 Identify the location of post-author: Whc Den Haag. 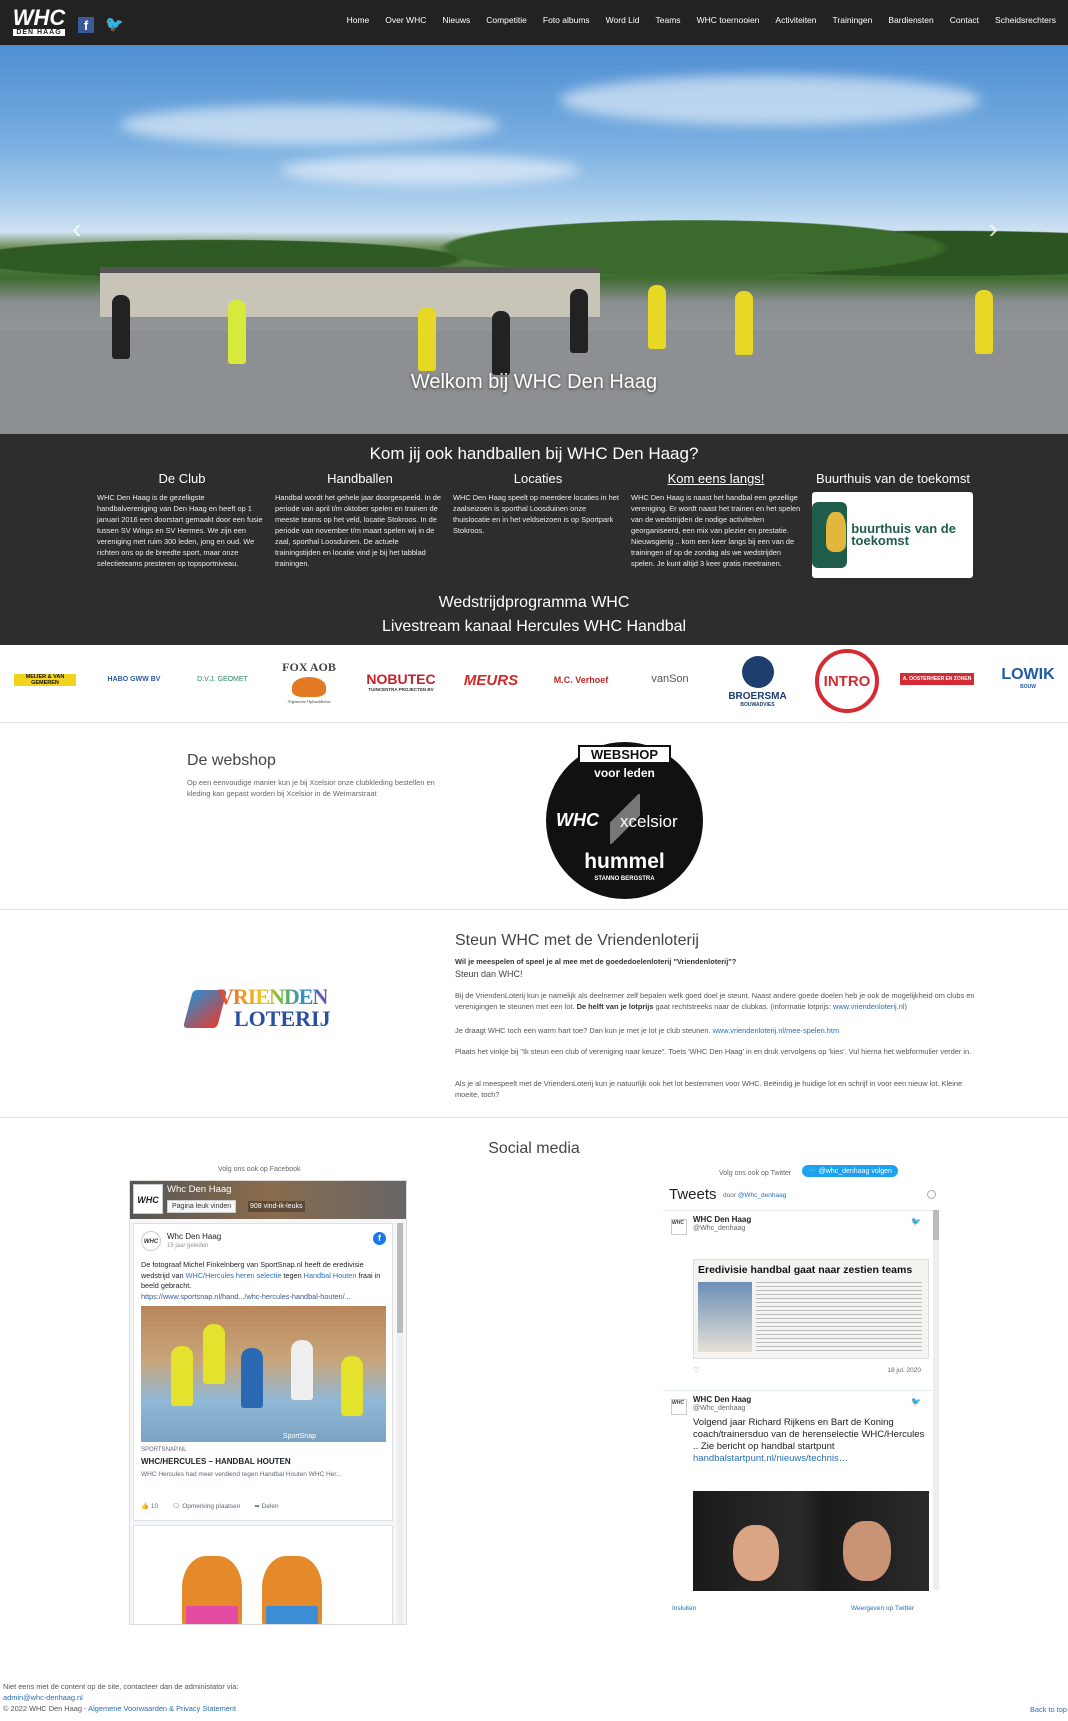
(194, 1236).